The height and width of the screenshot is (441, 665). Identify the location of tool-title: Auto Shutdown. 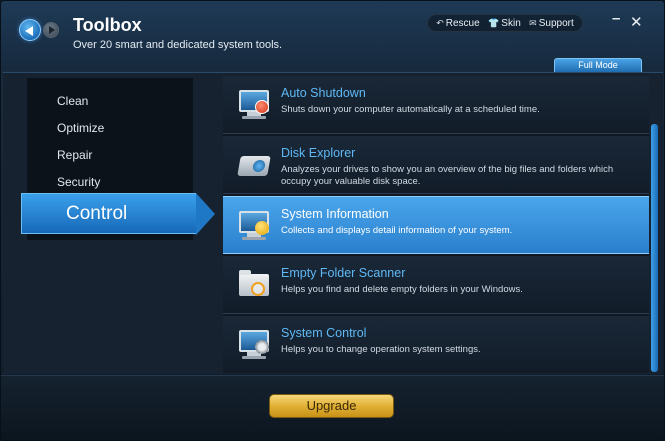
(323, 93).